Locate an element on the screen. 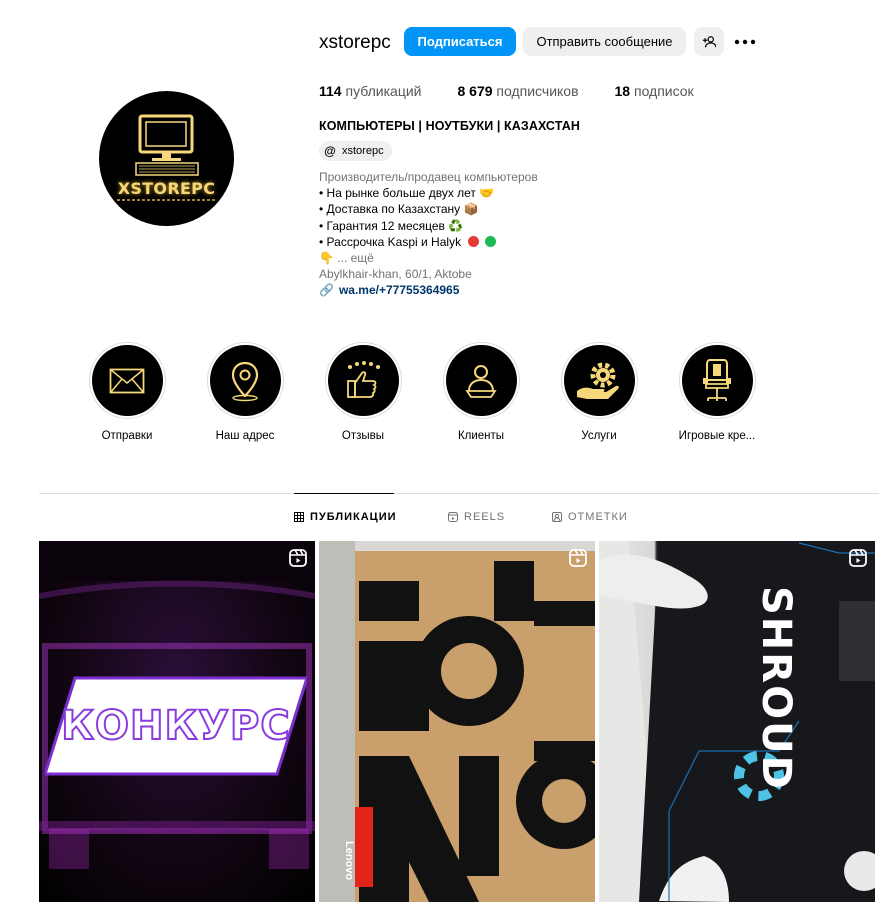 This screenshot has height=902, width=879. threads-link: @ xstorepc is located at coordinates (355, 151).